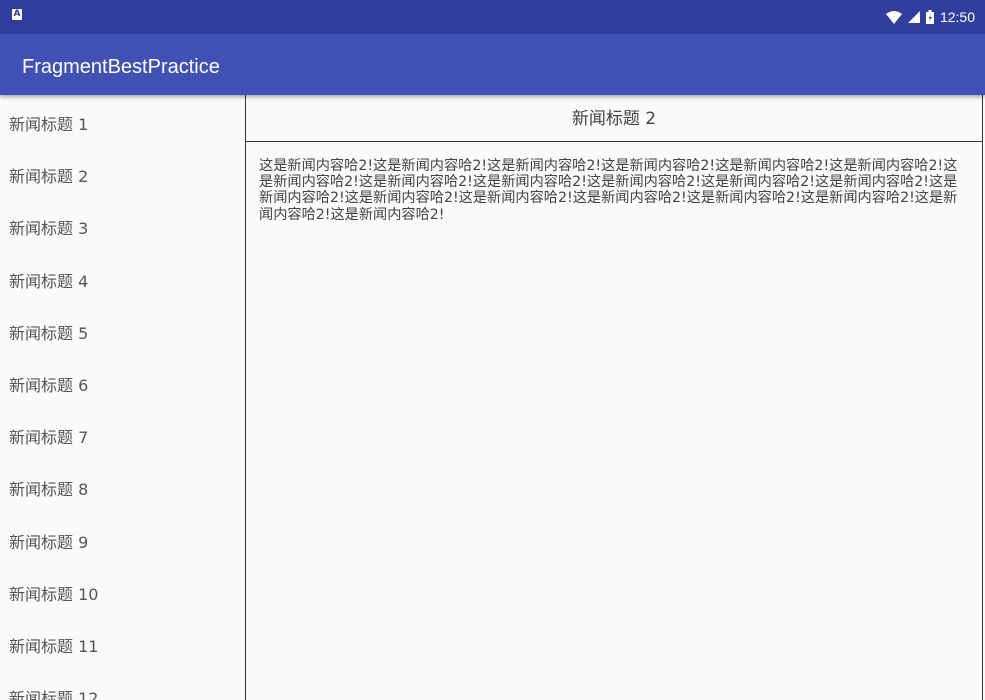 This screenshot has height=700, width=985. I want to click on news-list-item: 新闻标题 9, so click(122, 541).